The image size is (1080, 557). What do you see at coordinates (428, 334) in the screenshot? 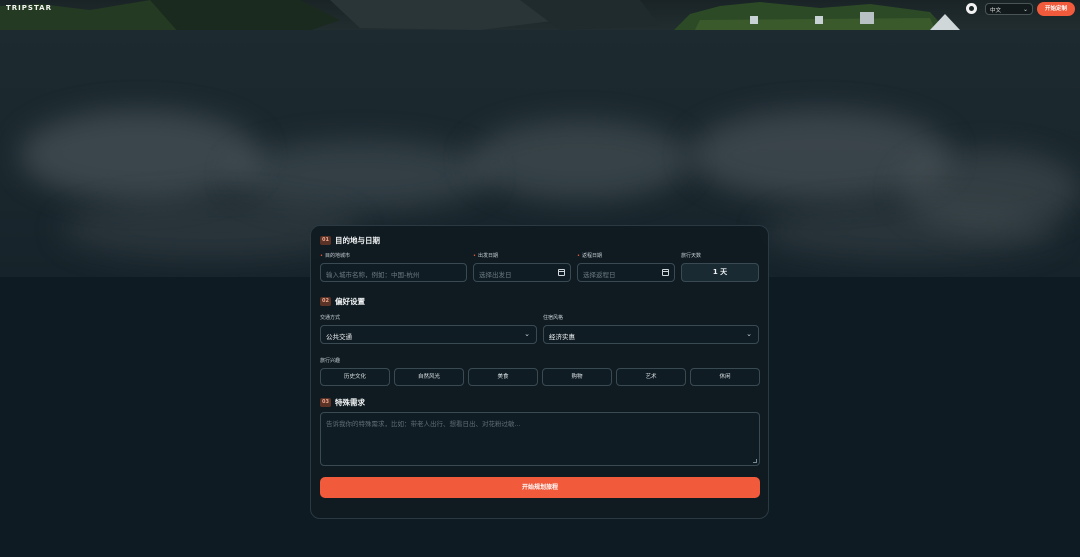
I see `transport-select: 公共交通 ⌄` at bounding box center [428, 334].